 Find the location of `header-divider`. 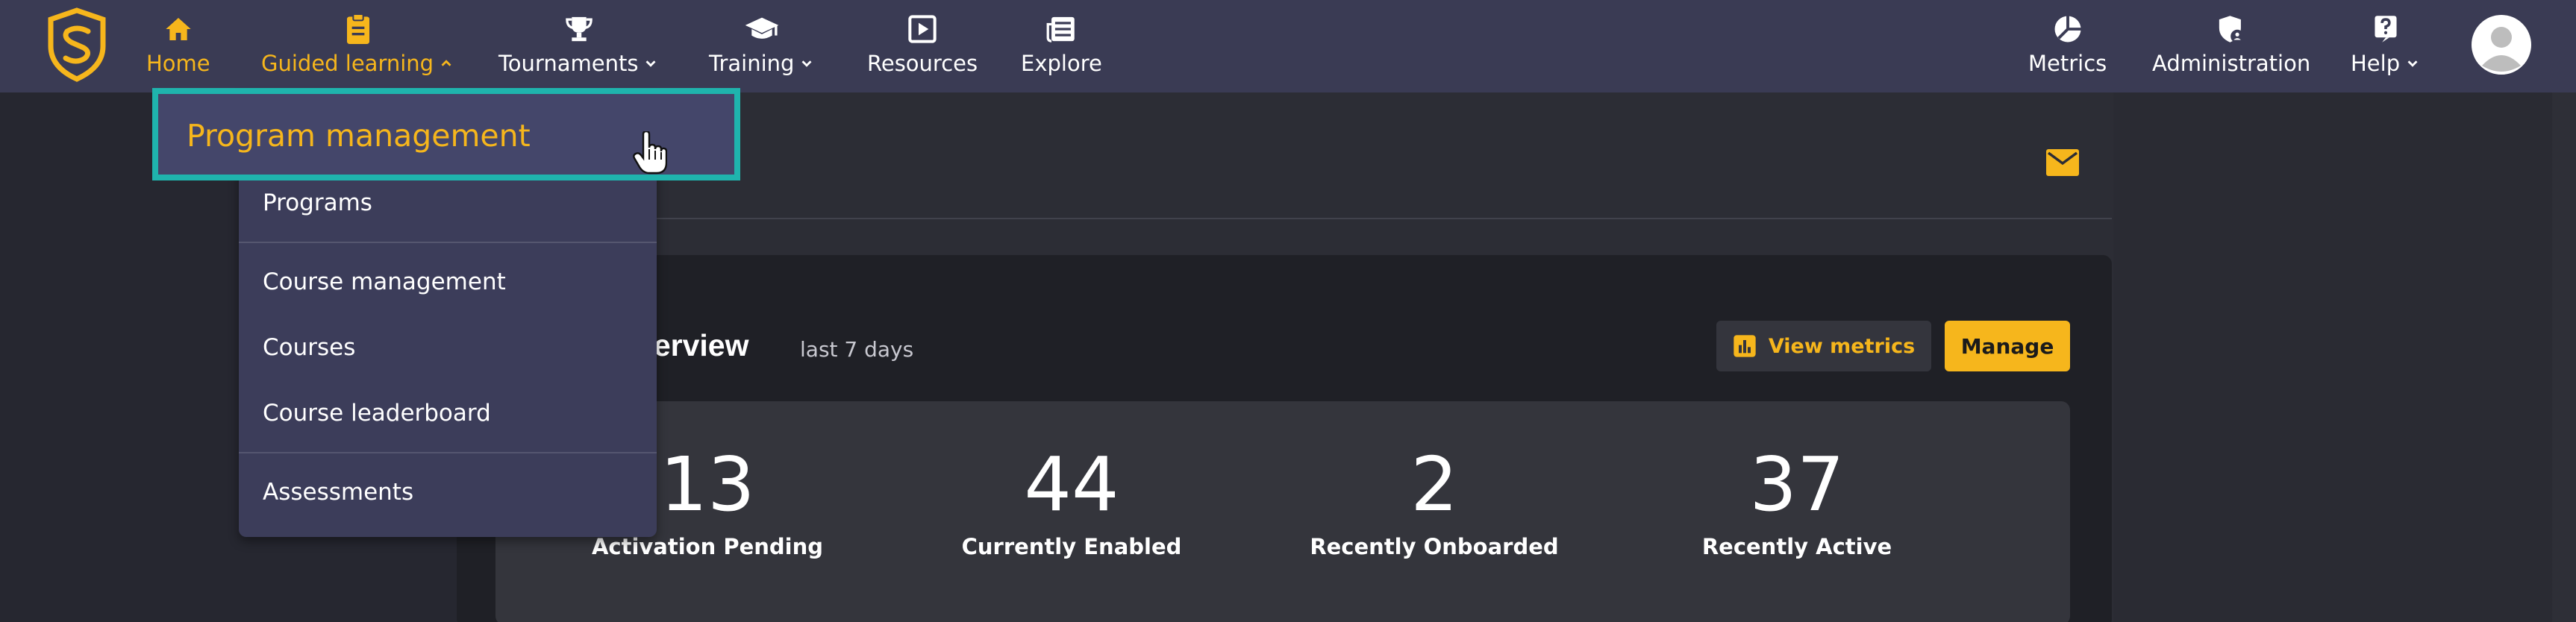

header-divider is located at coordinates (1284, 218).